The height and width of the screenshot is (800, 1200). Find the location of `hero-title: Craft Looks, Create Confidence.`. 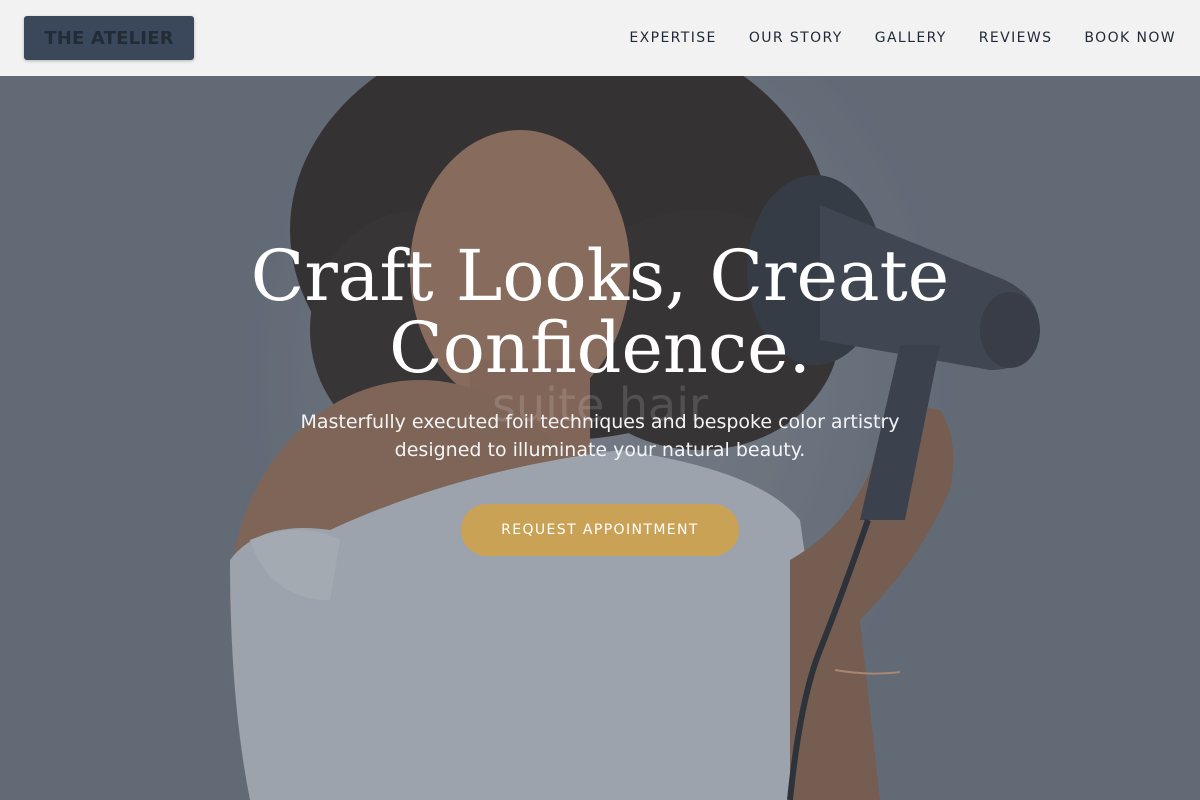

hero-title: Craft Looks, Create Confidence. is located at coordinates (600, 312).